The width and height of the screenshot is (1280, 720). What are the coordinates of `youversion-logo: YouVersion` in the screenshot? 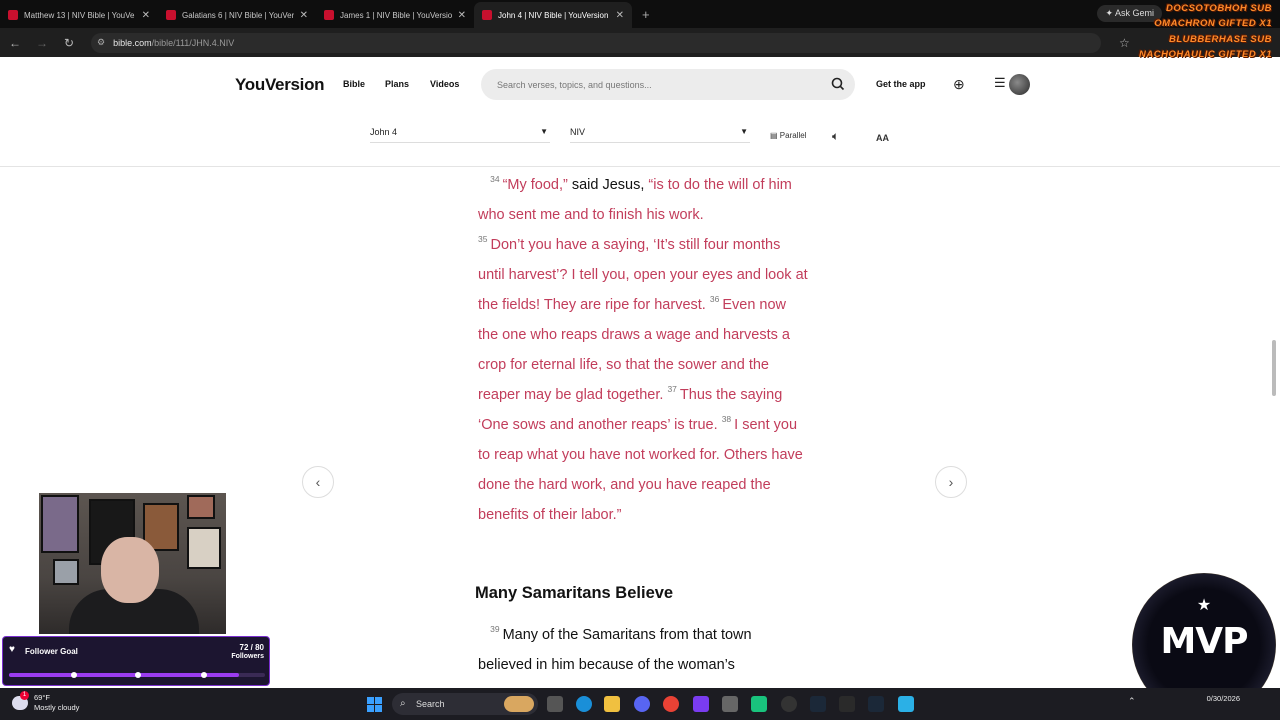 It's located at (280, 85).